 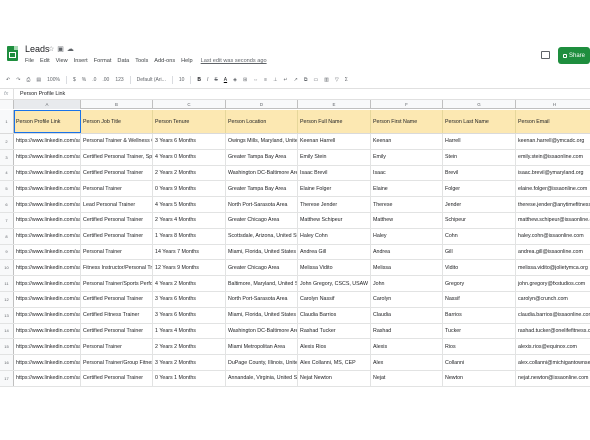 I want to click on table-cell: Fitness Instructor/Personal Trainer, so click(x=117, y=268).